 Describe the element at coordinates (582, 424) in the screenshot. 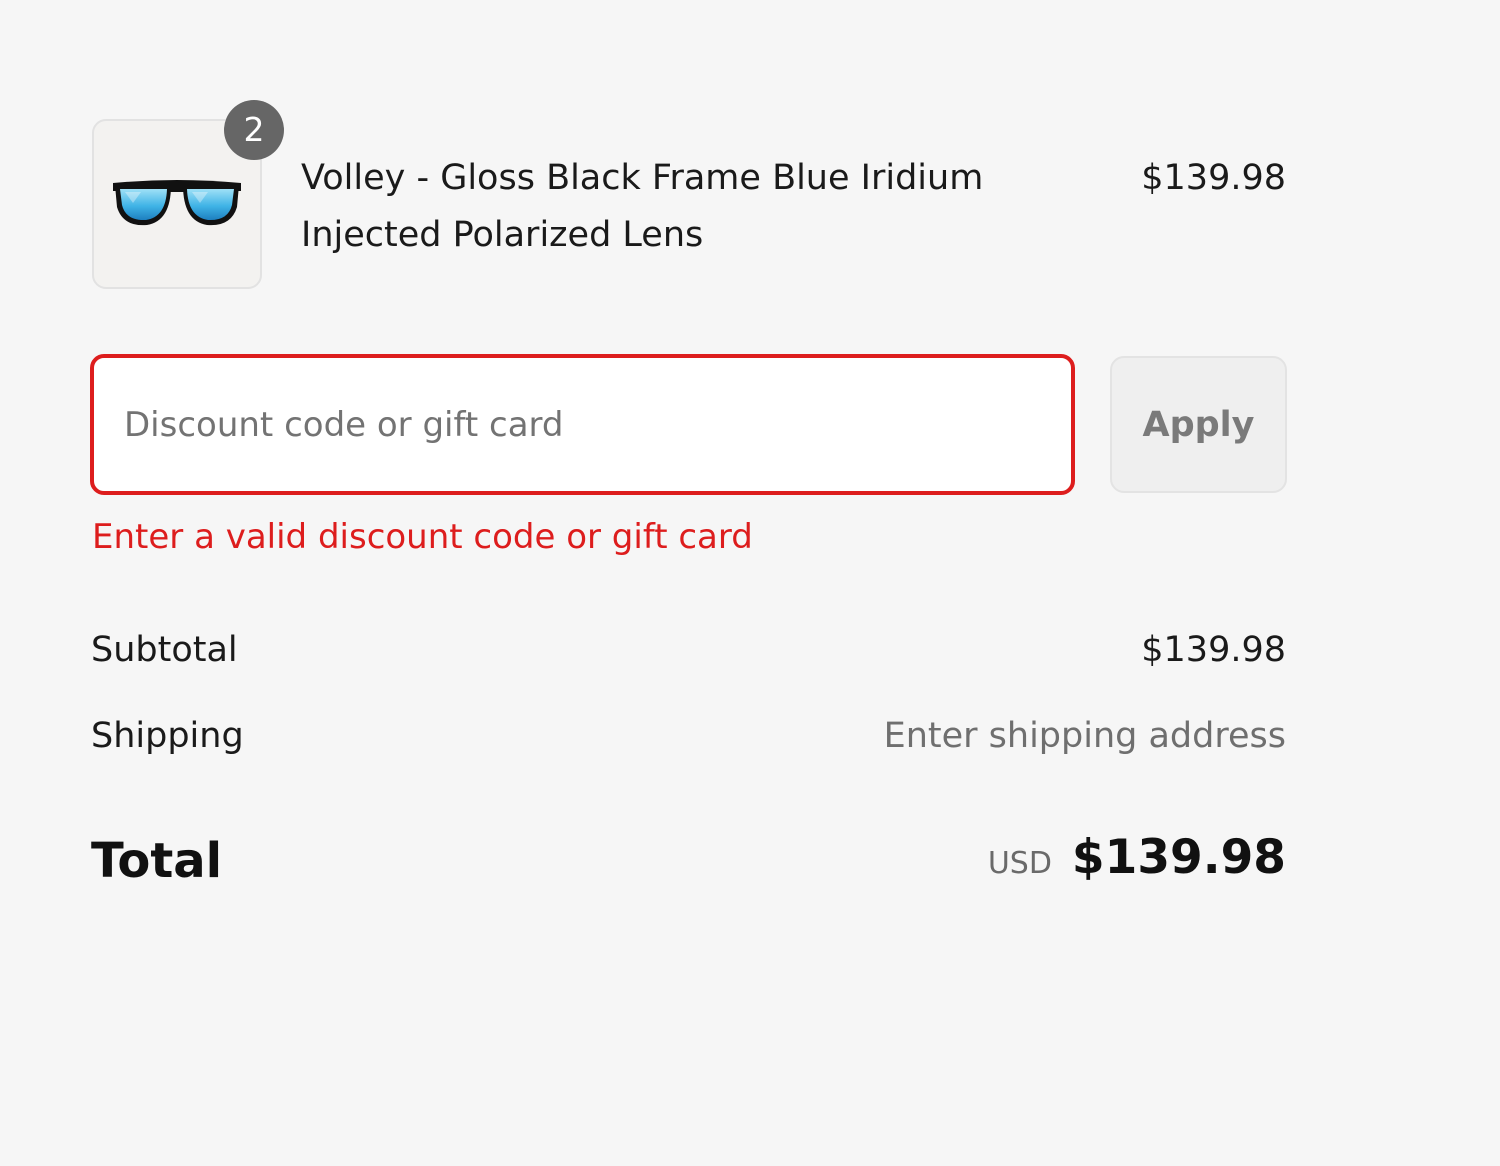

I see `discount-code-input` at that location.